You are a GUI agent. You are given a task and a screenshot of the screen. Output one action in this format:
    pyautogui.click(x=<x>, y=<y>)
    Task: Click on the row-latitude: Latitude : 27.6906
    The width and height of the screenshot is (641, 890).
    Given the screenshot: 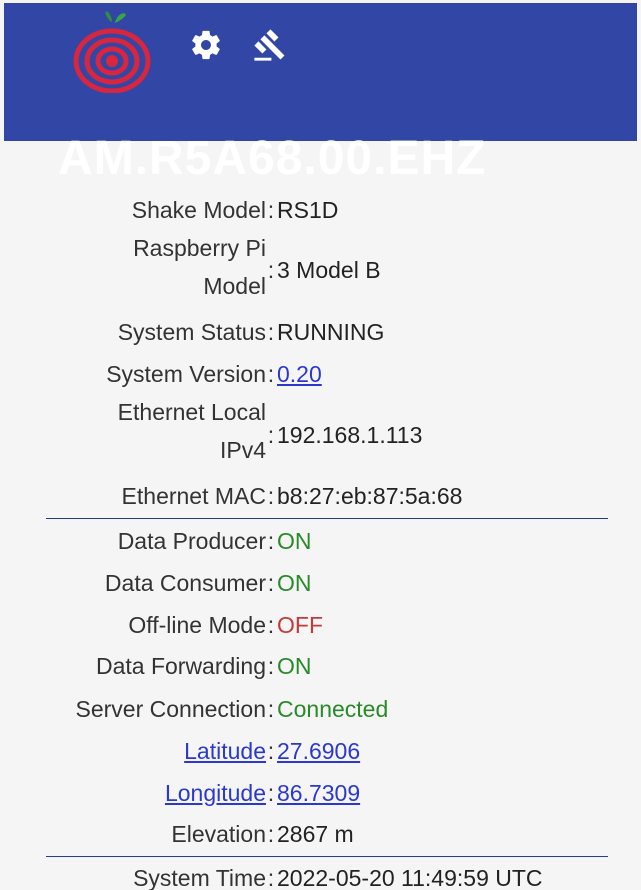 What is the action you would take?
    pyautogui.click(x=320, y=751)
    